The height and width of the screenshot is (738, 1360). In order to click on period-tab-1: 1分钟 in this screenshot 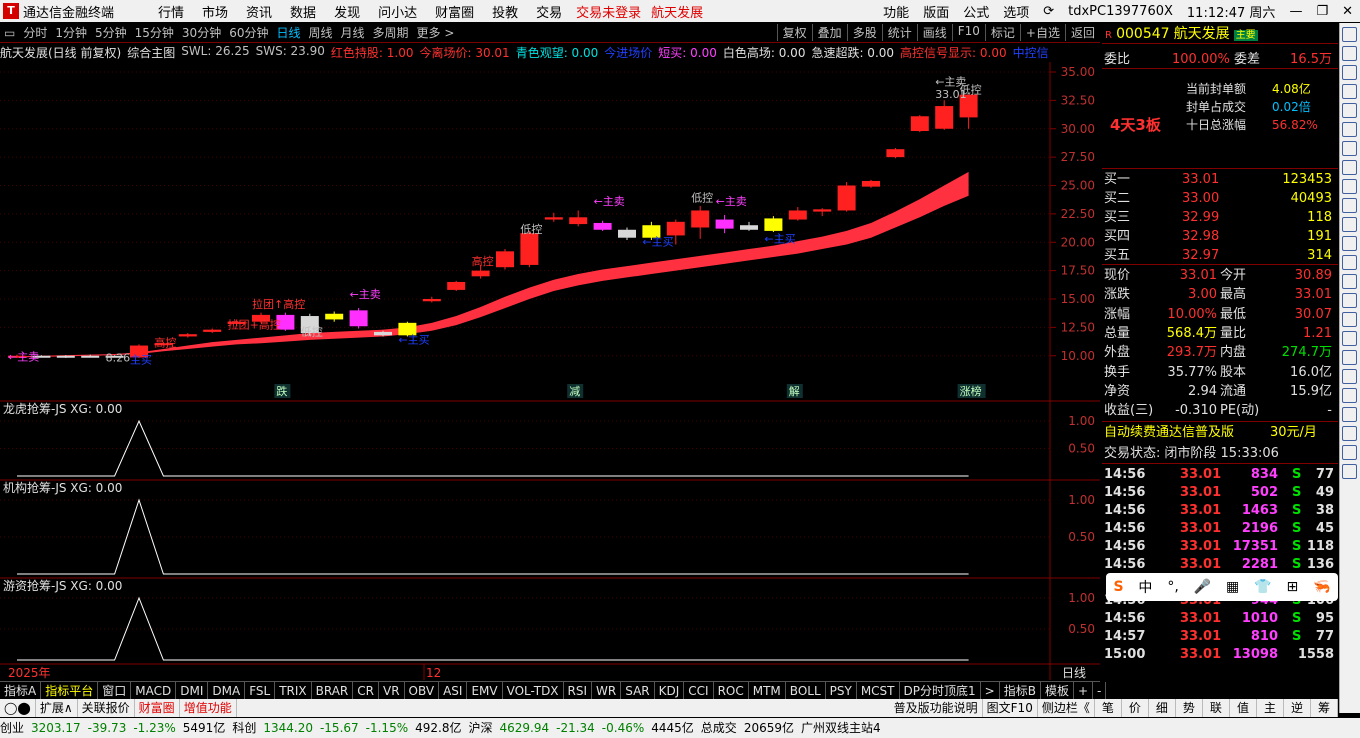, I will do `click(71, 32)`.